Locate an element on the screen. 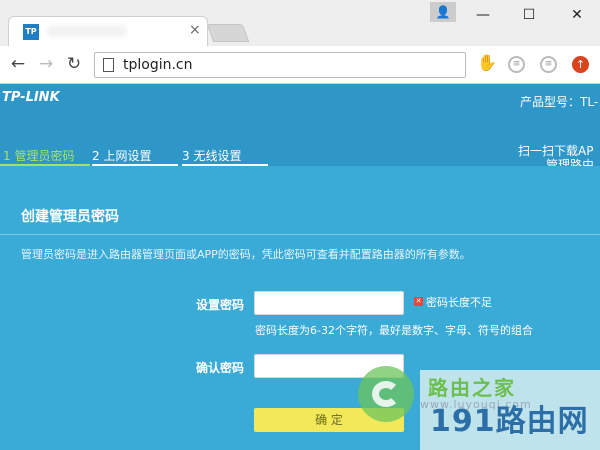 The height and width of the screenshot is (450, 600). watermark-text-3: 191路由网 is located at coordinates (509, 421).